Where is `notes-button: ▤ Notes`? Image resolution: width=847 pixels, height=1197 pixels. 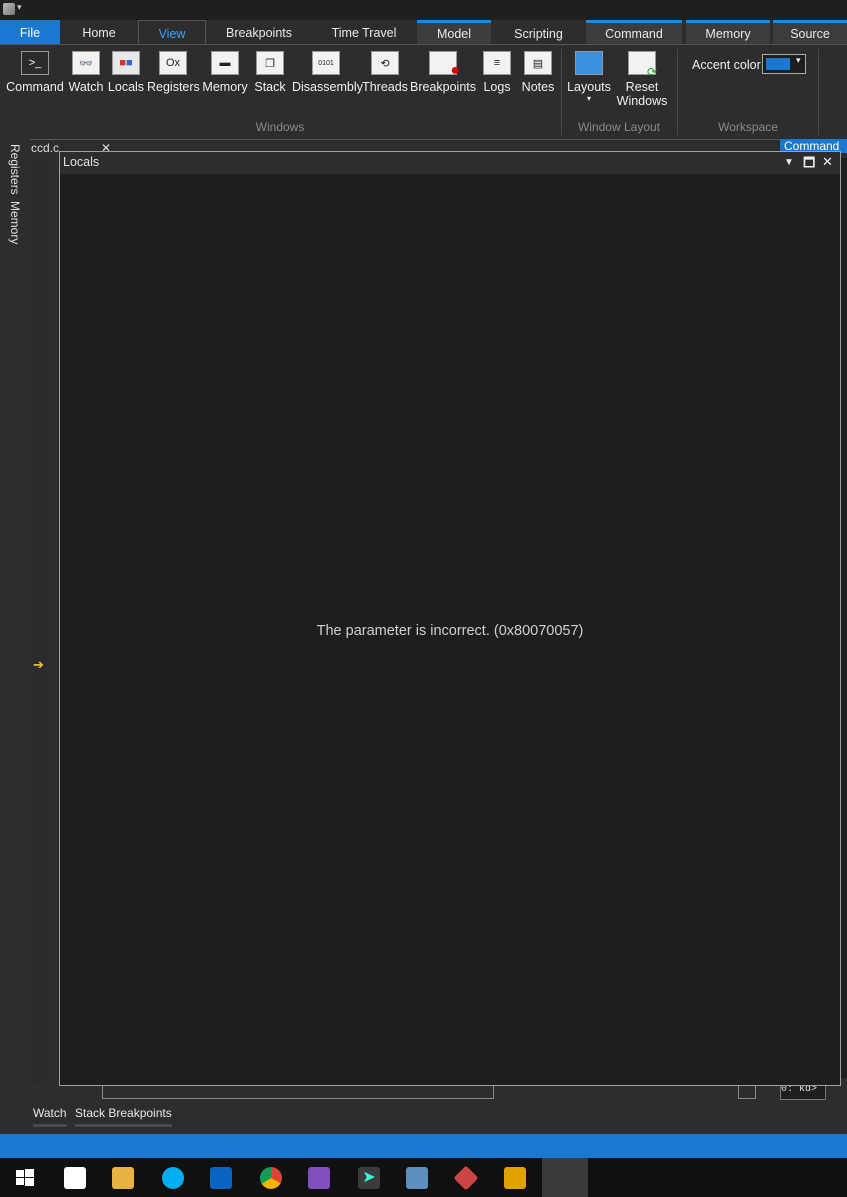 notes-button: ▤ Notes is located at coordinates (538, 72).